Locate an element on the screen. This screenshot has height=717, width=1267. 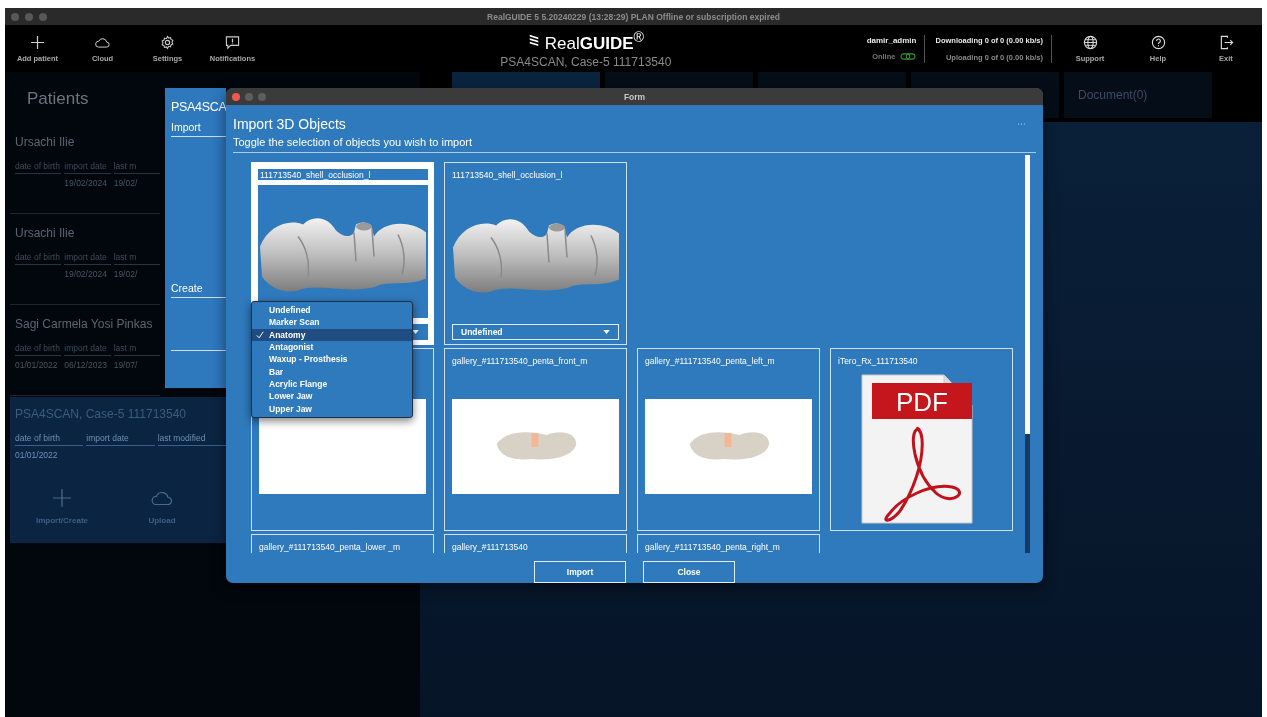
gear-icon is located at coordinates (167, 42).